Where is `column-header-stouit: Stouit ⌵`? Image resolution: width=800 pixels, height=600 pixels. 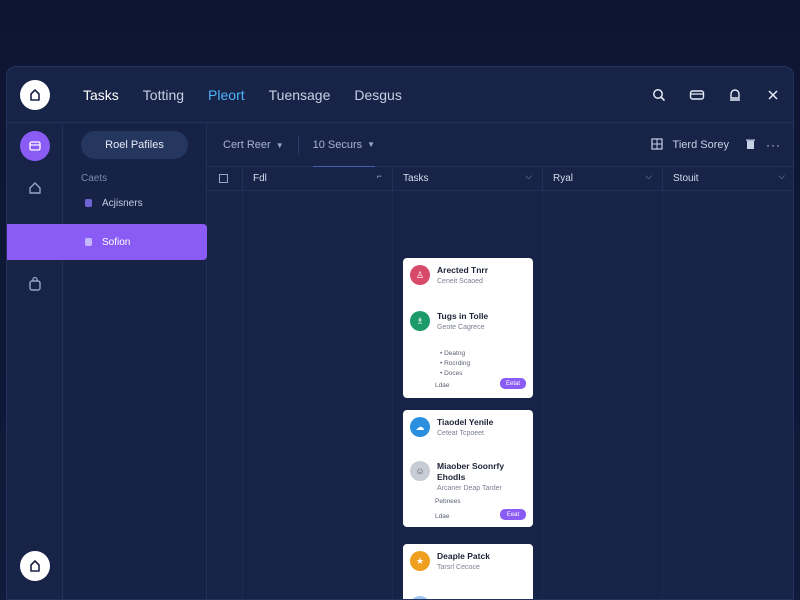
column-header-stouit: Stouit ⌵ is located at coordinates (728, 178).